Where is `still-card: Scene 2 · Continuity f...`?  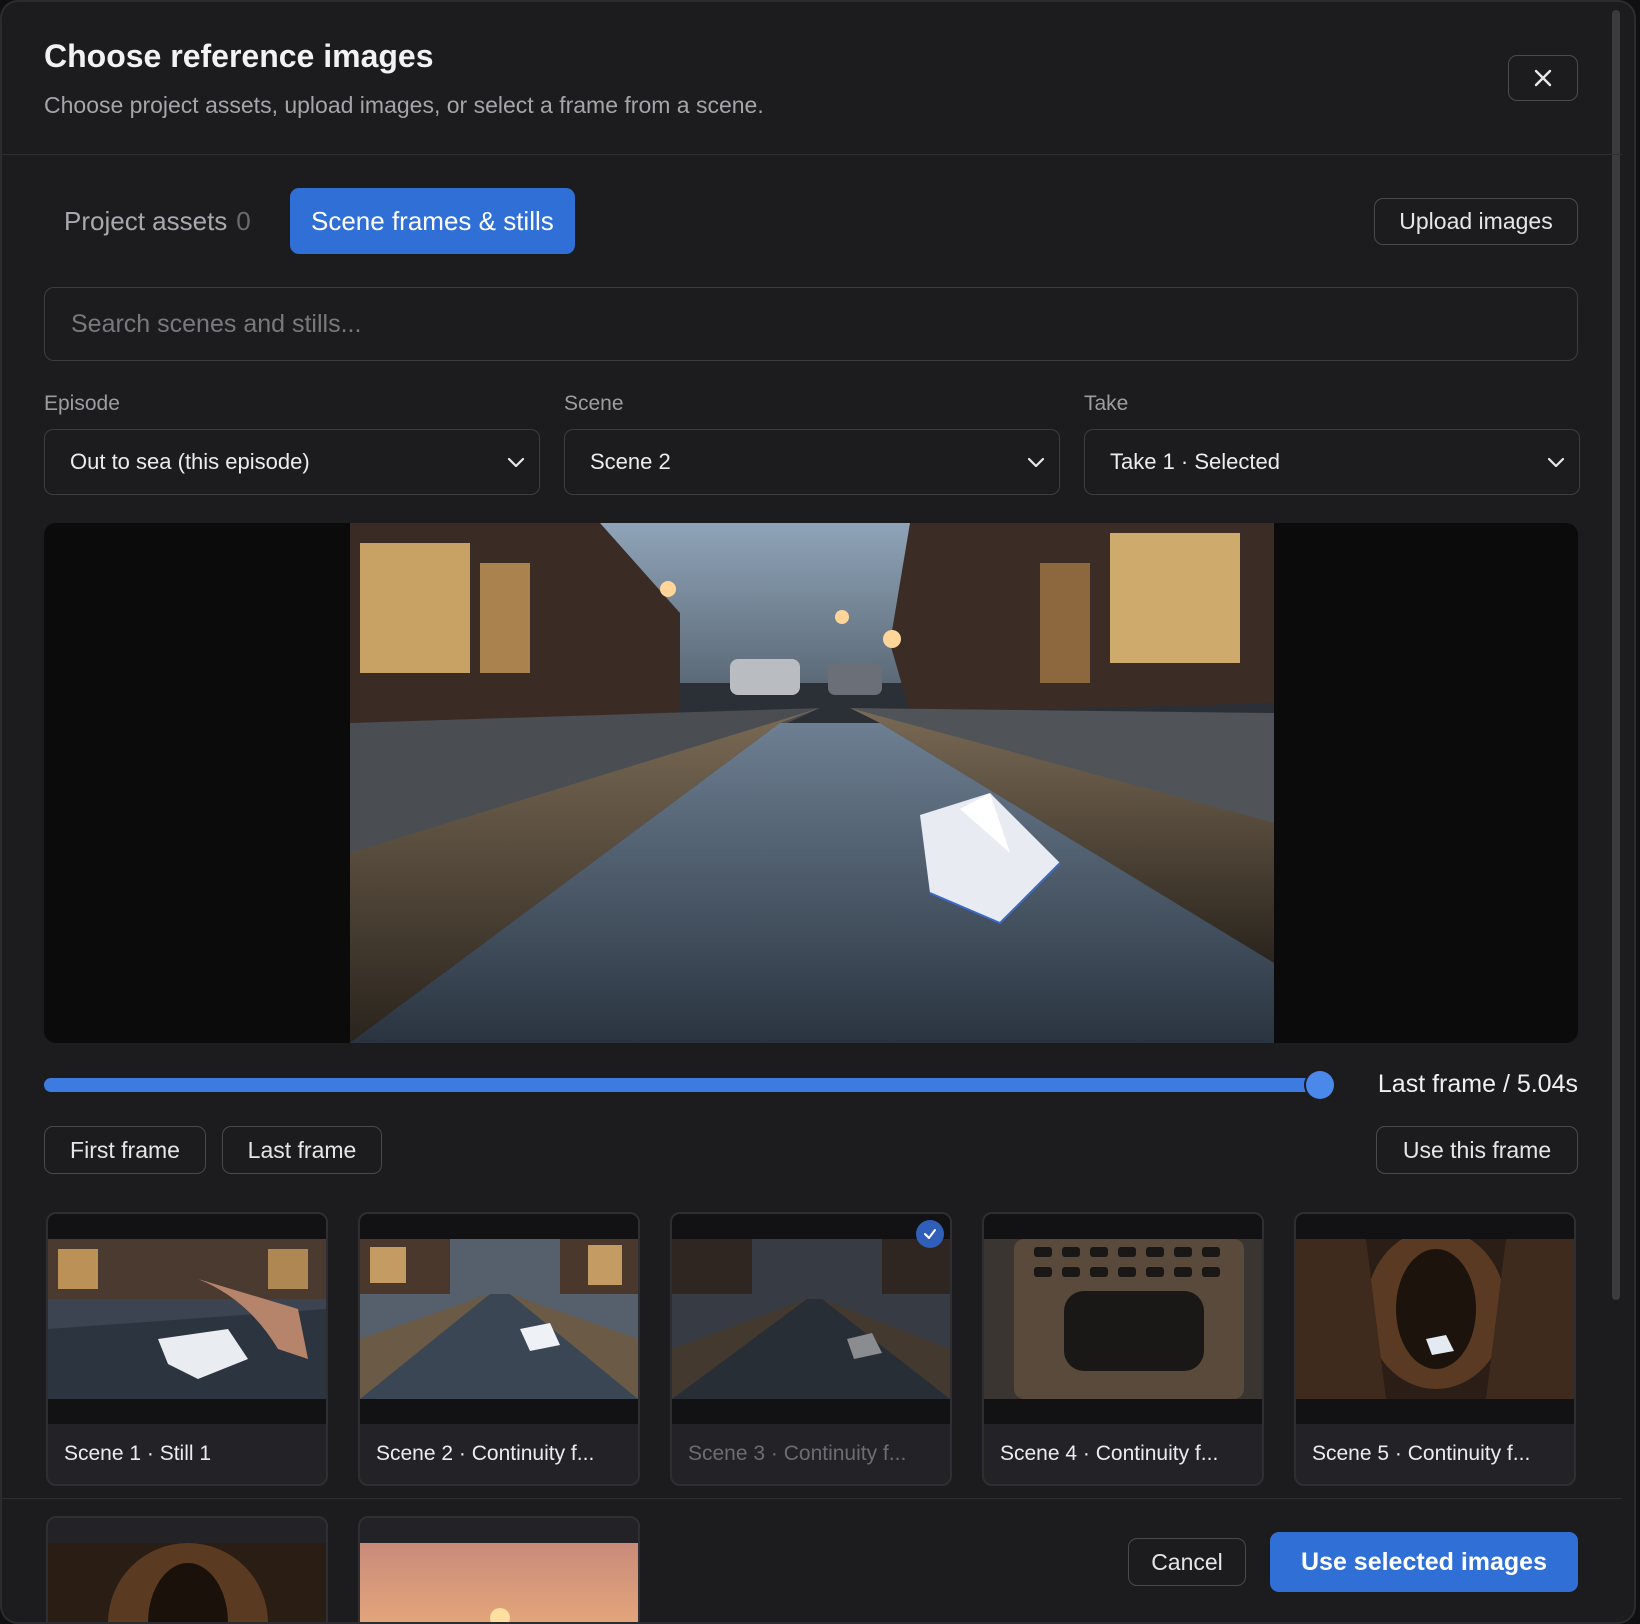
still-card: Scene 2 · Continuity f... is located at coordinates (499, 1349).